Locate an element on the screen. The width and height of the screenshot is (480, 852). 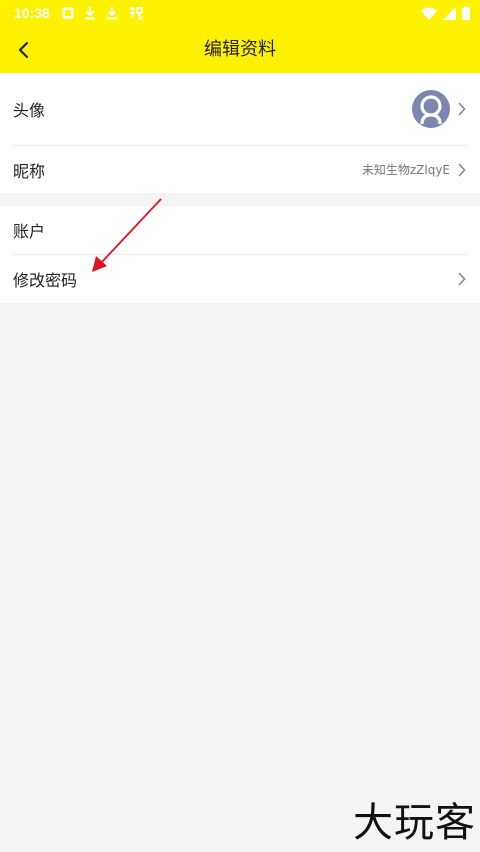
avatar-label: 头像 is located at coordinates (29, 110).